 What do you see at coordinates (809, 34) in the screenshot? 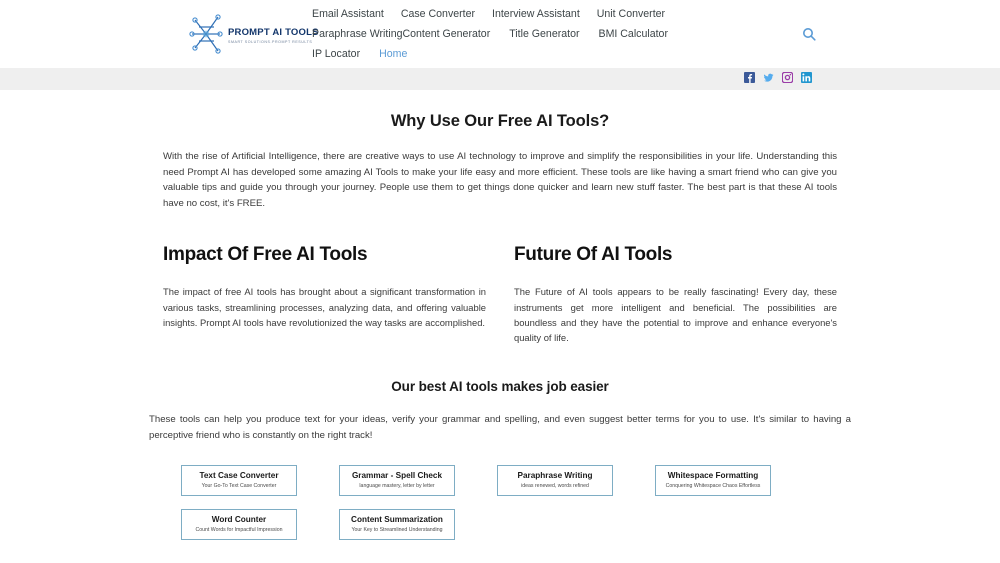
I see `search-icon` at bounding box center [809, 34].